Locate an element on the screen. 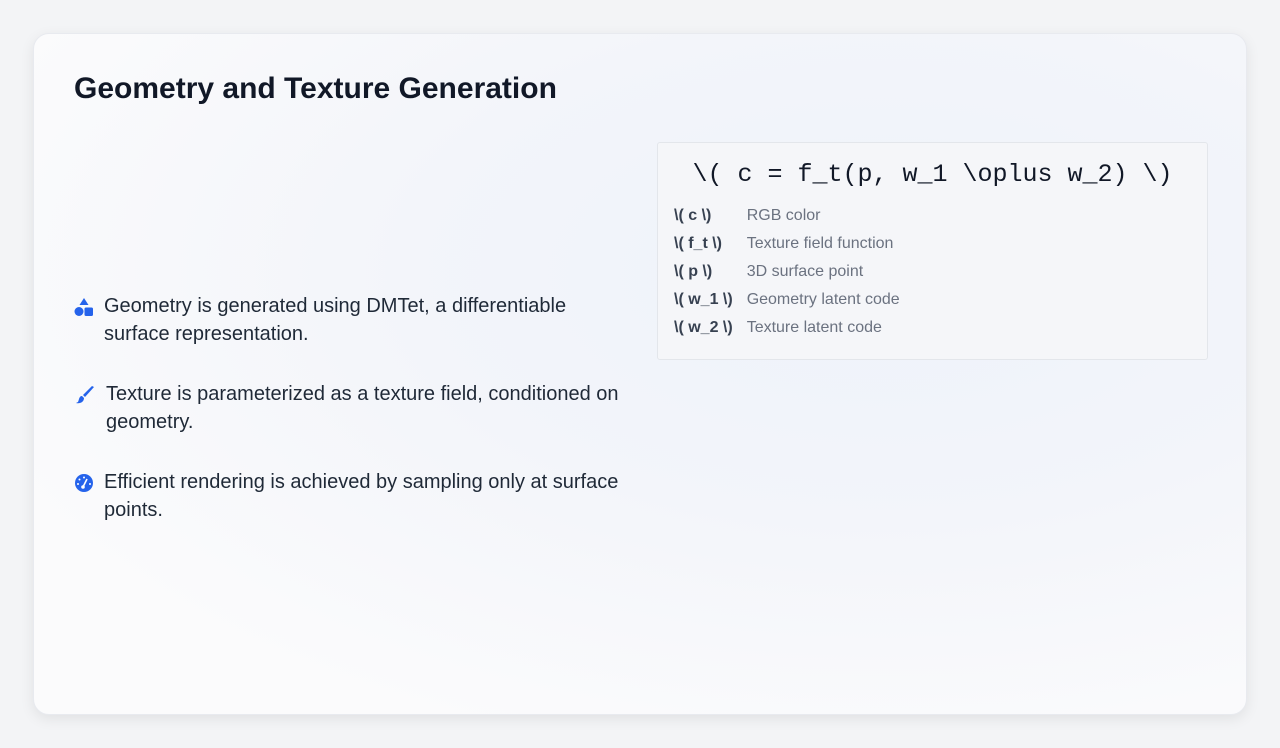 The width and height of the screenshot is (1280, 748). legend-row: \( p \) 3D surface point is located at coordinates (792, 272).